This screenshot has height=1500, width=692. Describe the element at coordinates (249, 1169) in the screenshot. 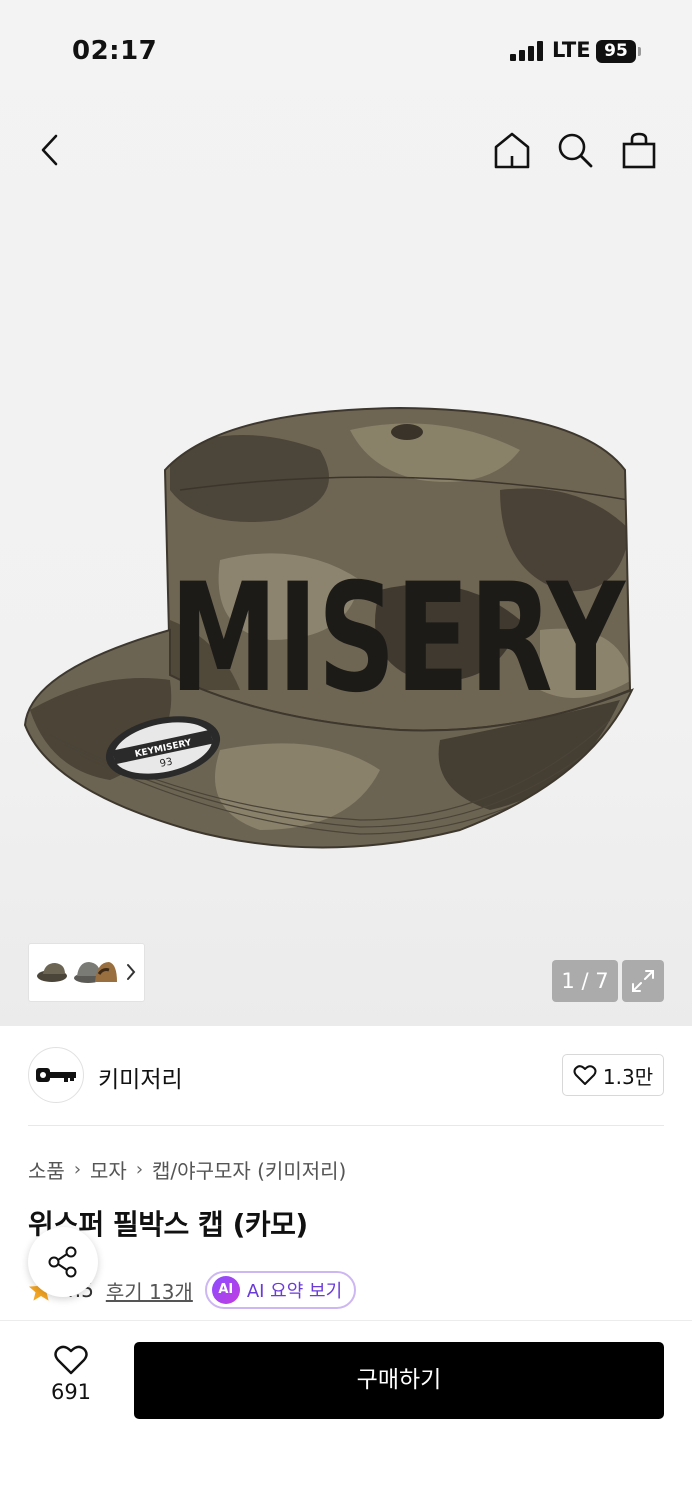

I see `breadcrumb-item: 캡/야구모자 (키미저리)` at that location.